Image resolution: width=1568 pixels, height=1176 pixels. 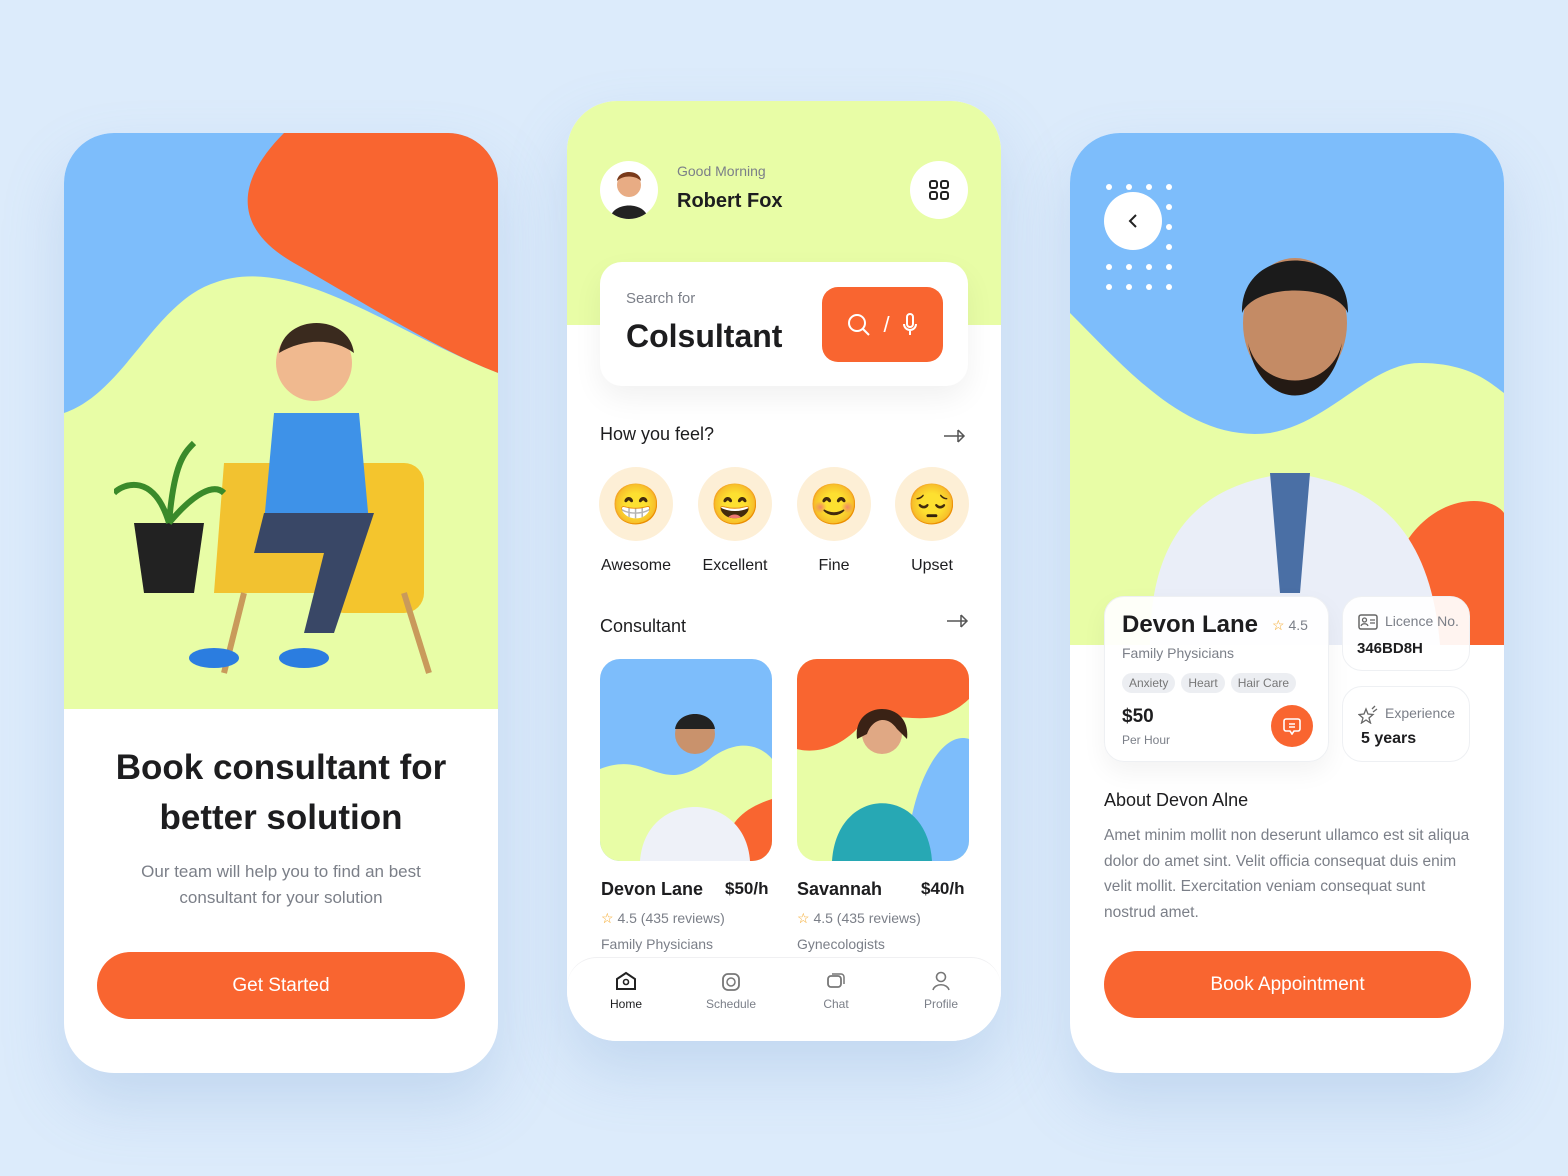 What do you see at coordinates (841, 944) in the screenshot?
I see `consultant-specialty: Gynecologists` at bounding box center [841, 944].